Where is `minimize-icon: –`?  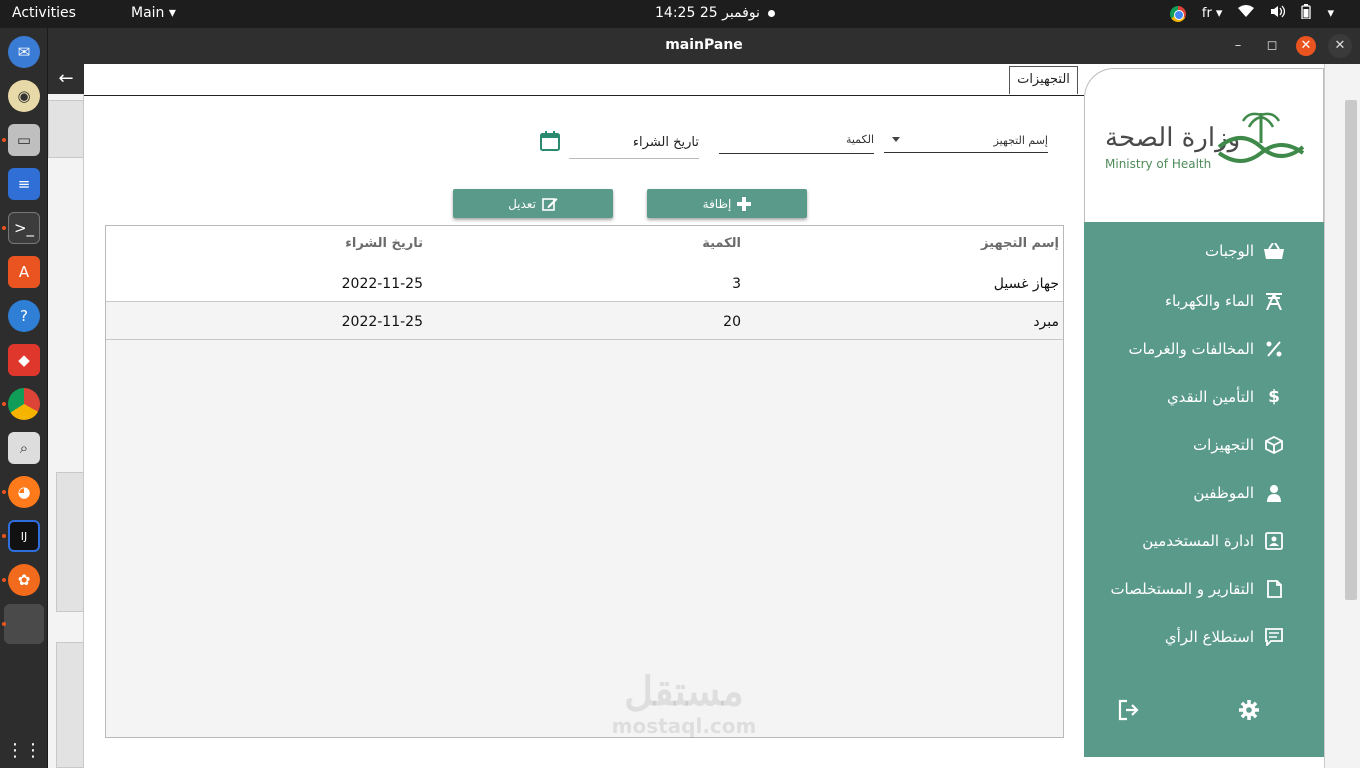
minimize-icon: – is located at coordinates (1238, 46).